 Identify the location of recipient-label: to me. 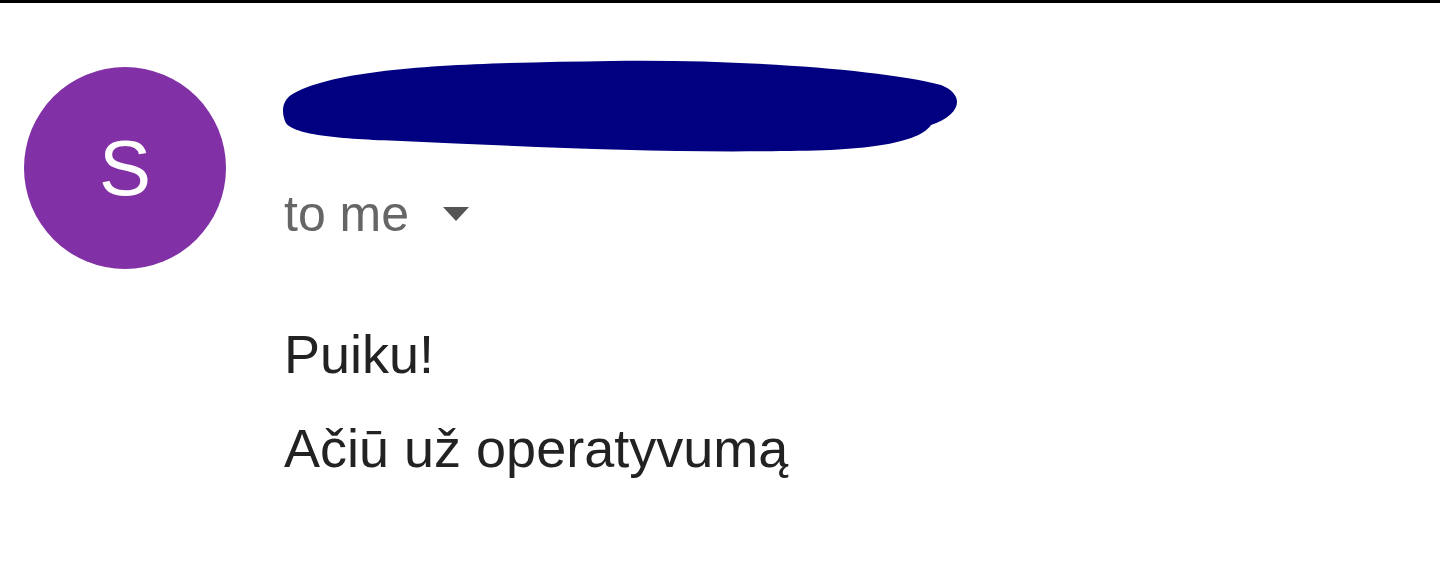
(347, 214).